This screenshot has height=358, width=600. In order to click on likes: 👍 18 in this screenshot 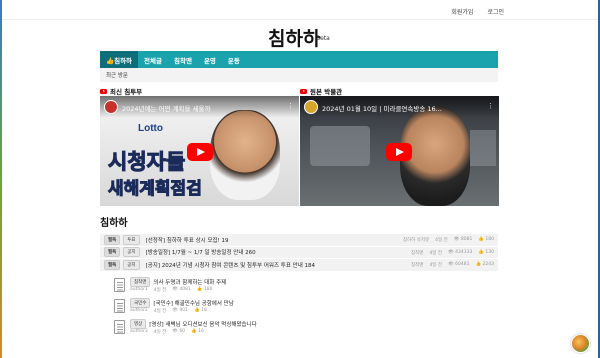, I will do `click(200, 310)`.